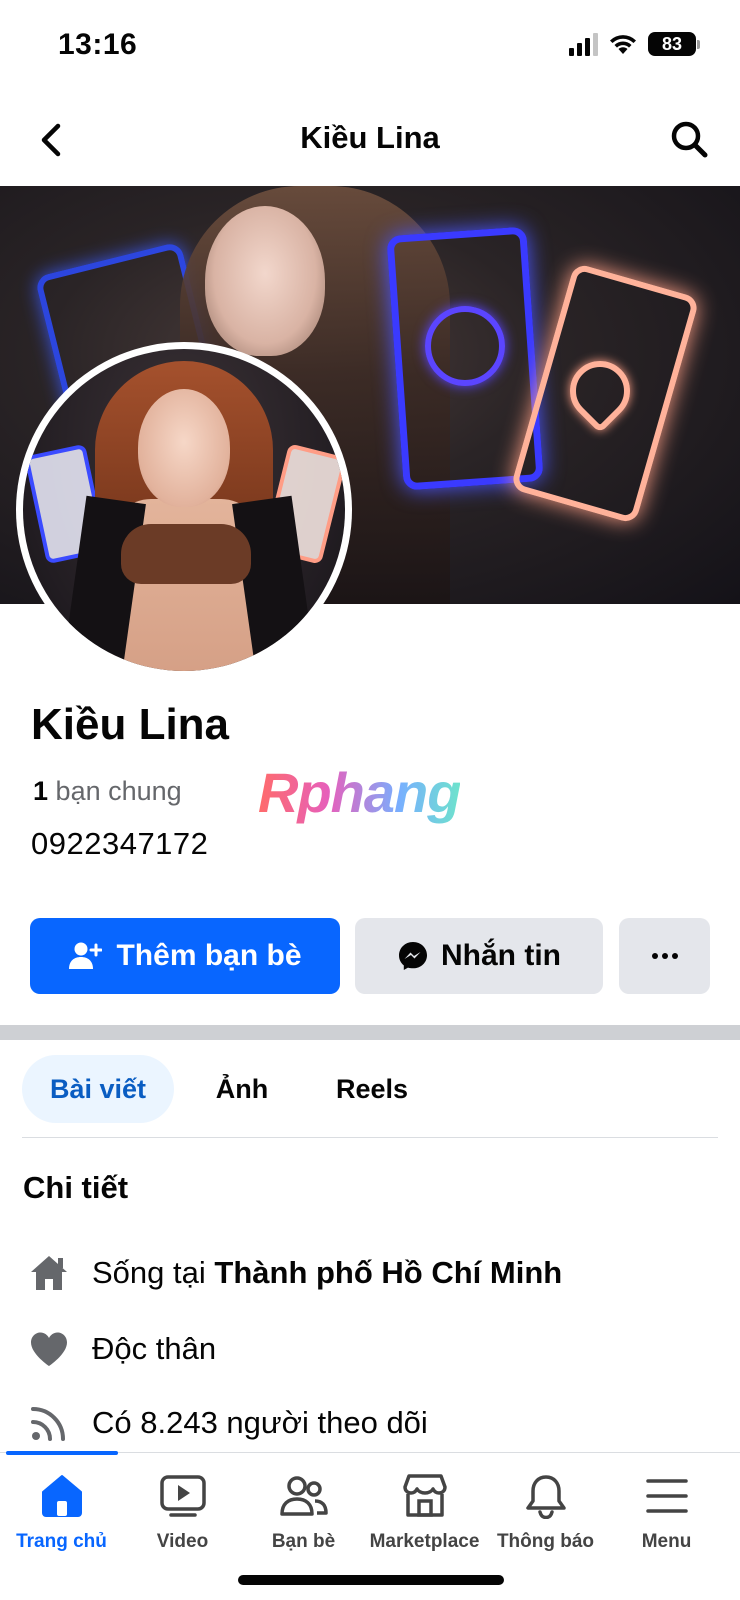  I want to click on home-indicator, so click(371, 1580).